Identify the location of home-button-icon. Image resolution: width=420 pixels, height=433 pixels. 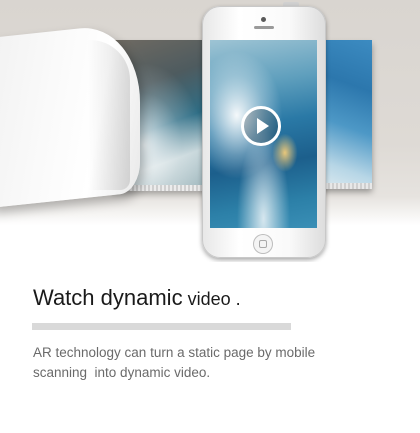
(263, 244).